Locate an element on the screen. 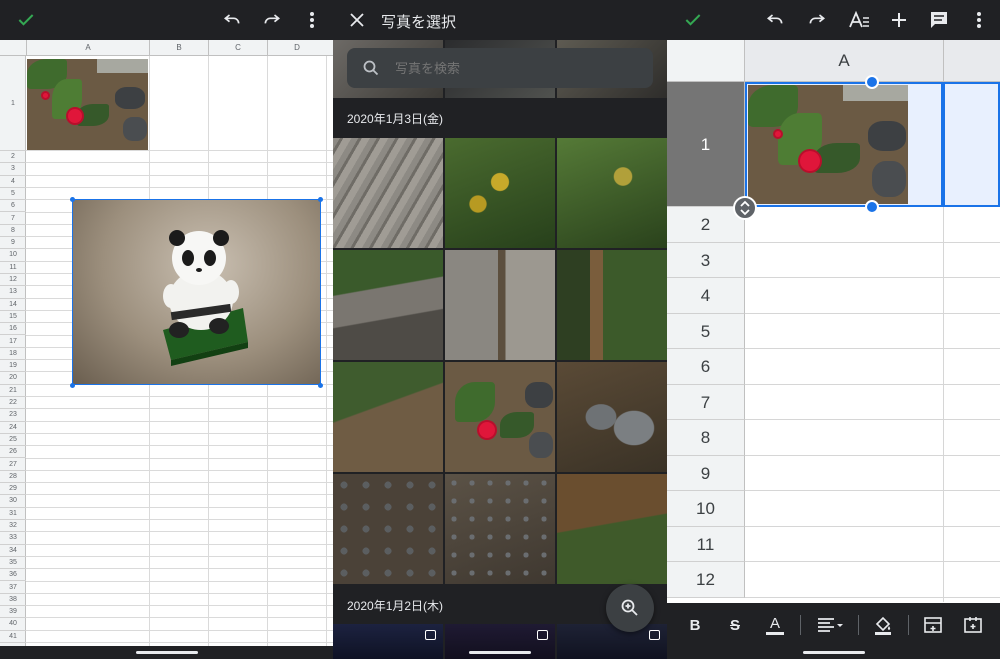 The height and width of the screenshot is (659, 1000). row-header-34: 34 is located at coordinates (13, 551).